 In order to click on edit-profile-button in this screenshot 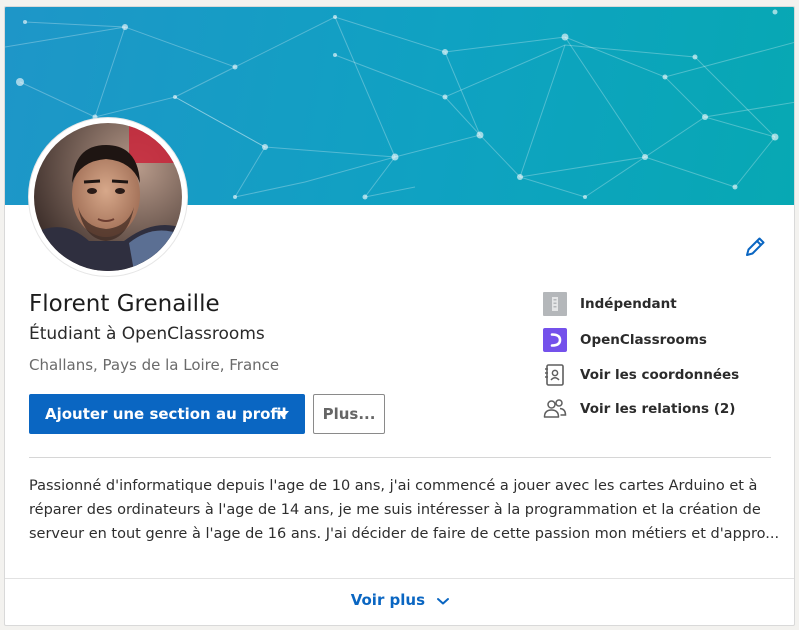, I will do `click(755, 247)`.